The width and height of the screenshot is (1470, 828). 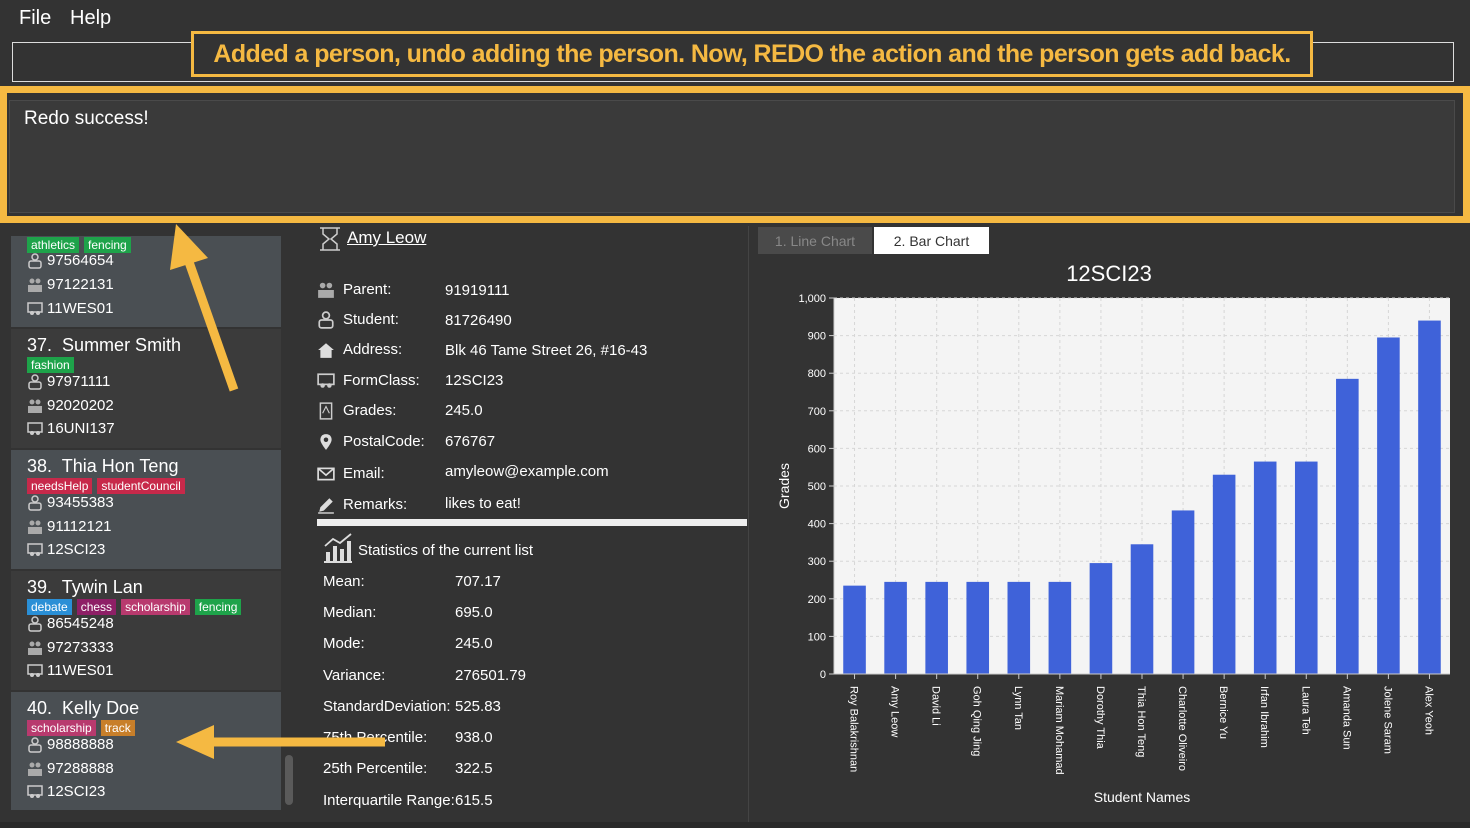 What do you see at coordinates (474, 737) in the screenshot?
I see `stat-75th-value: 938.0` at bounding box center [474, 737].